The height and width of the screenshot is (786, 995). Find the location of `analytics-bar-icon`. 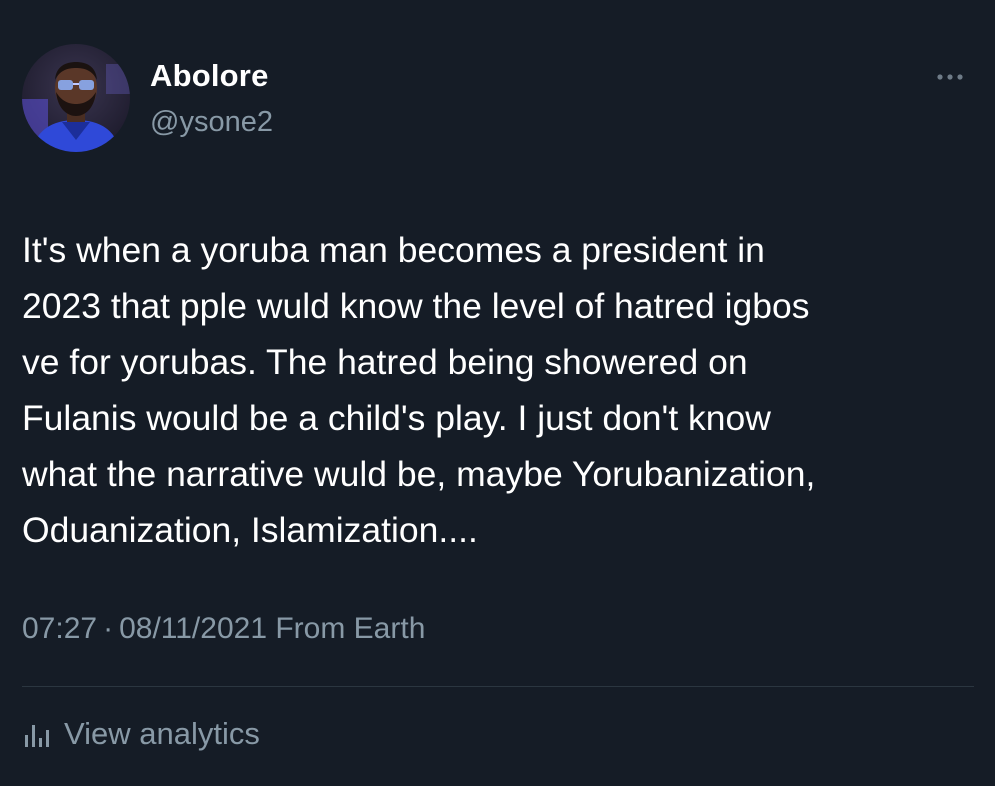

analytics-bar-icon is located at coordinates (37, 734).